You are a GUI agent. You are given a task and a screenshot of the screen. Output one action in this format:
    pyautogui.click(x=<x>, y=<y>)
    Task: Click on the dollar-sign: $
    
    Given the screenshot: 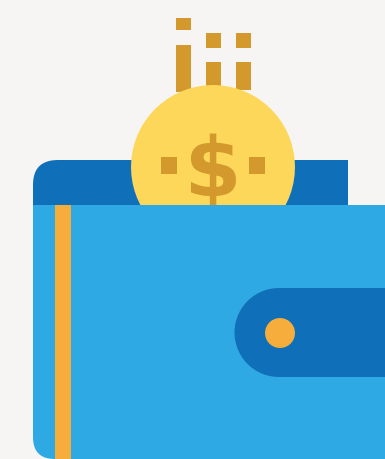 What is the action you would take?
    pyautogui.click(x=212, y=168)
    